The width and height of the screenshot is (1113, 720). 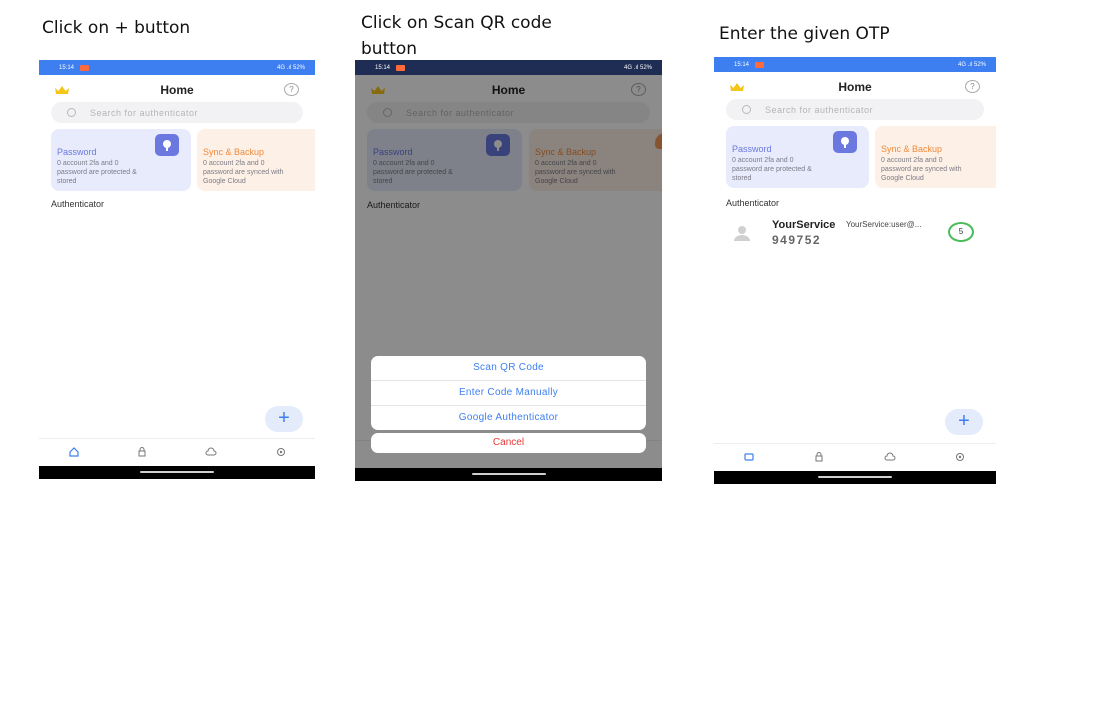 I want to click on otp-code: 949752, so click(x=796, y=240).